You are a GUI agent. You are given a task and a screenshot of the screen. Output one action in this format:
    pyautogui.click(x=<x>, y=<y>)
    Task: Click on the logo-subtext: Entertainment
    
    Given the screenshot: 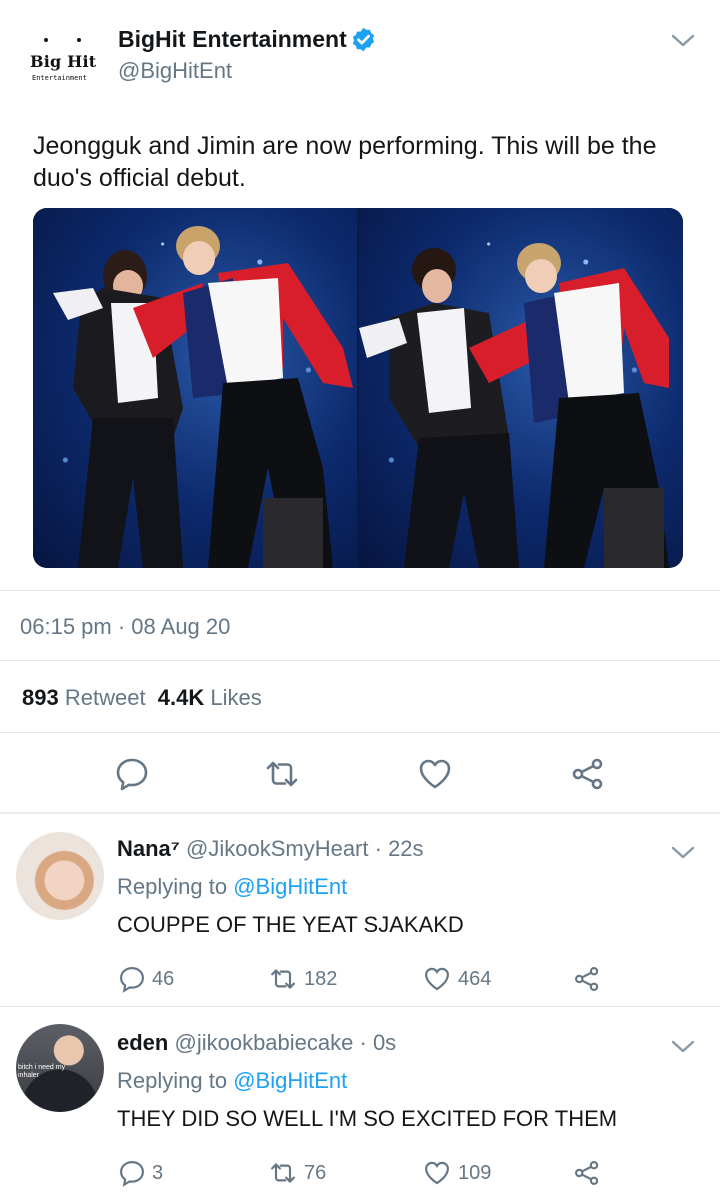 What is the action you would take?
    pyautogui.click(x=59, y=78)
    